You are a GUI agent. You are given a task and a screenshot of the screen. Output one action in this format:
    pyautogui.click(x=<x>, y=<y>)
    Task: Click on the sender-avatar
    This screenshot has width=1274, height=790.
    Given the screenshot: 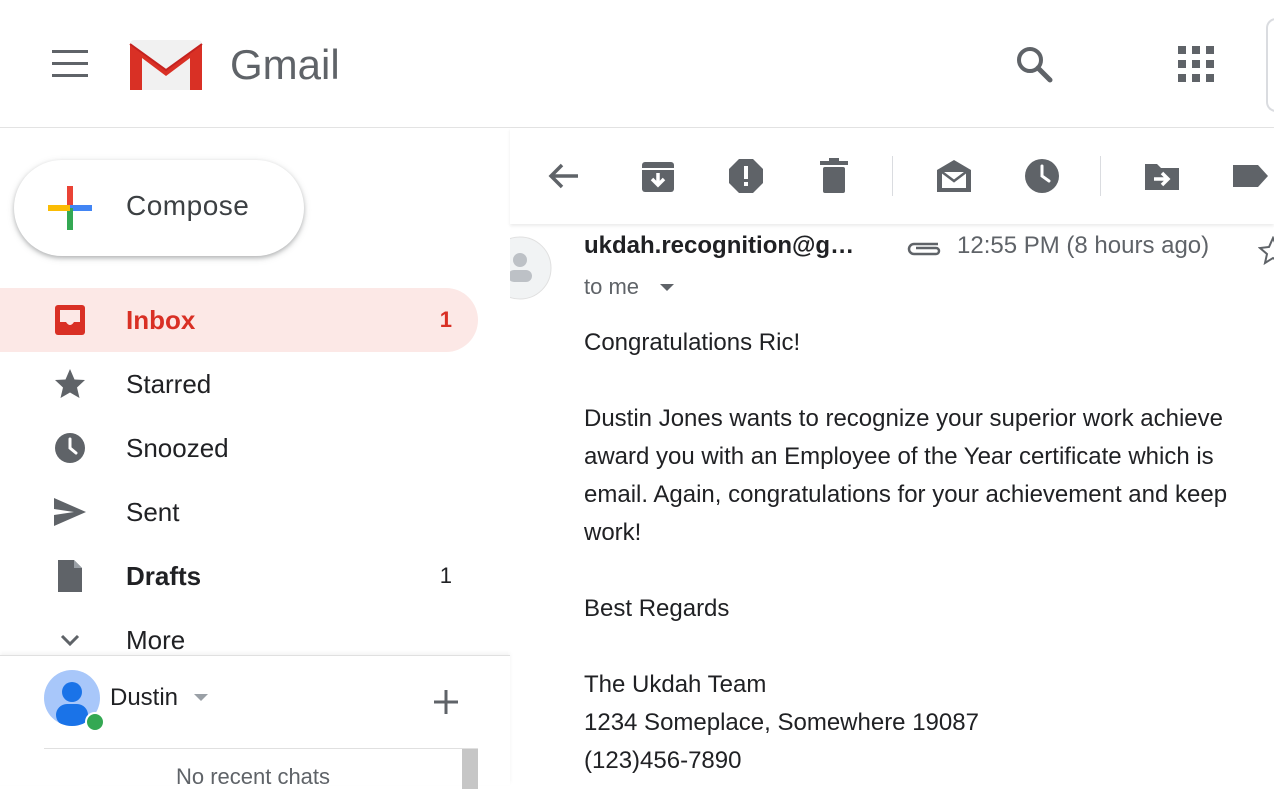 What is the action you would take?
    pyautogui.click(x=531, y=268)
    